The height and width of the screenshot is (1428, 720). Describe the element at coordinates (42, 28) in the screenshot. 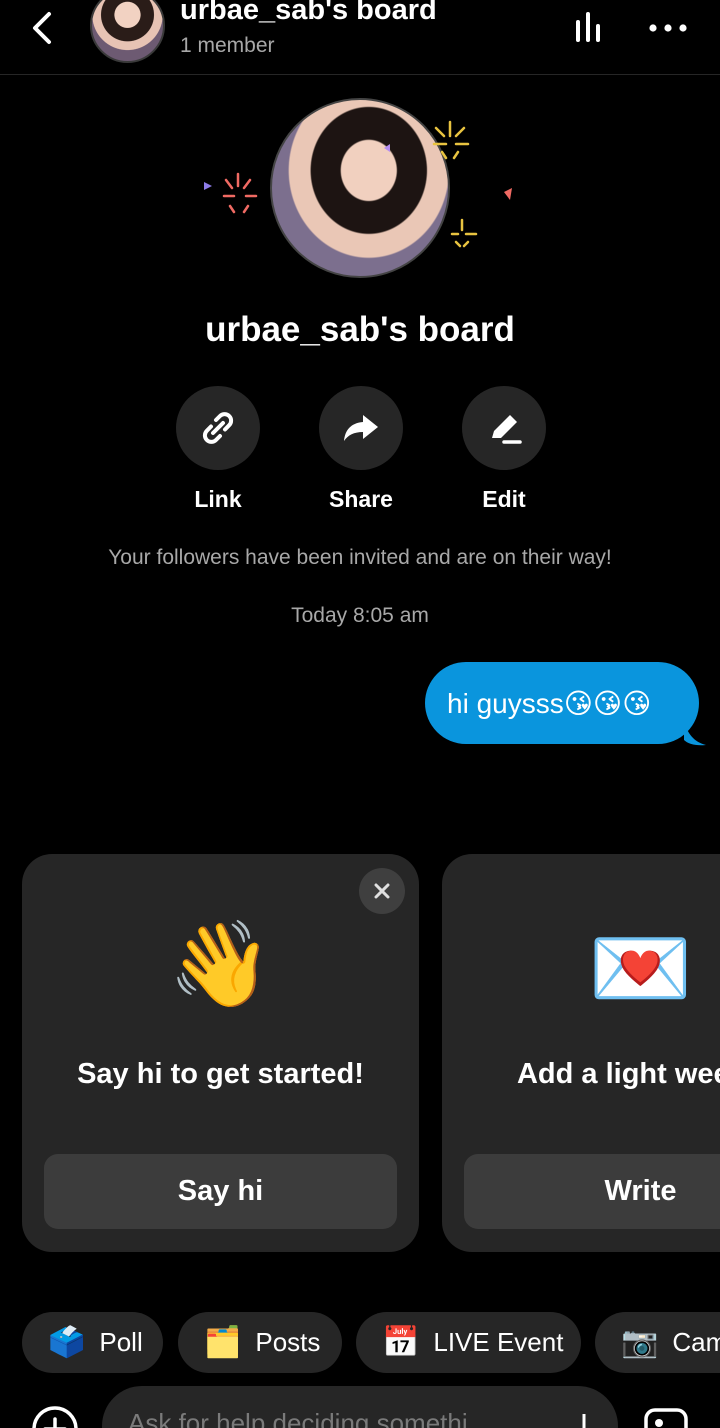

I see `back-icon` at that location.